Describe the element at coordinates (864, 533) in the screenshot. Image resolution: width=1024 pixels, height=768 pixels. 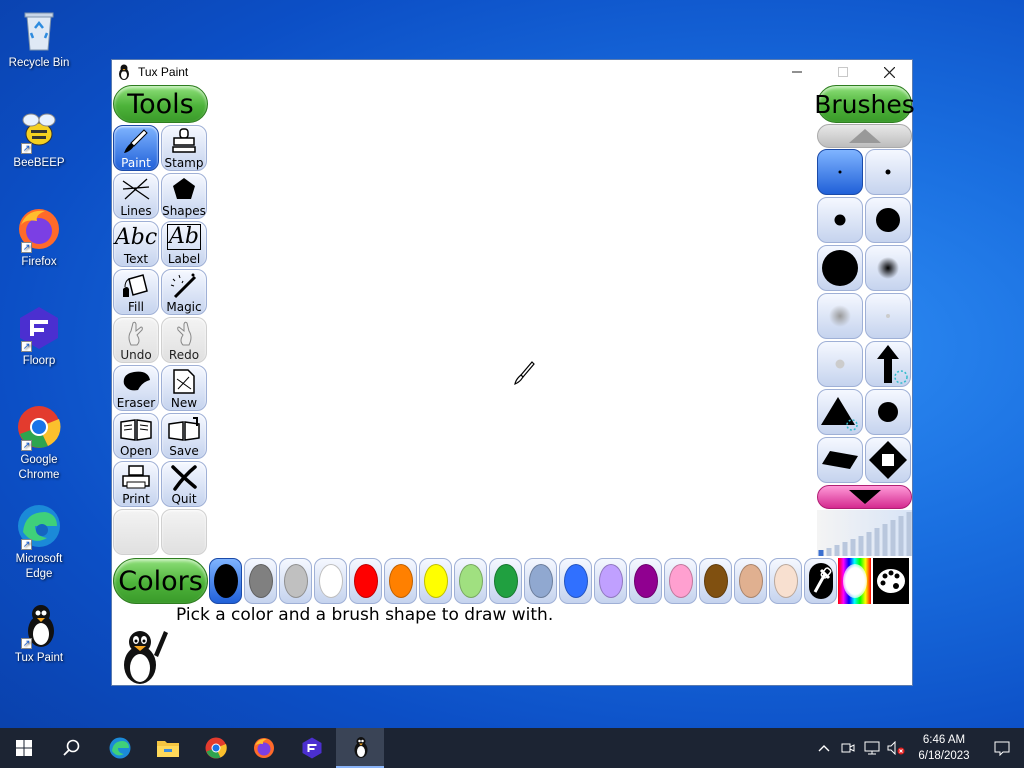
I see `brush-size-slider` at that location.